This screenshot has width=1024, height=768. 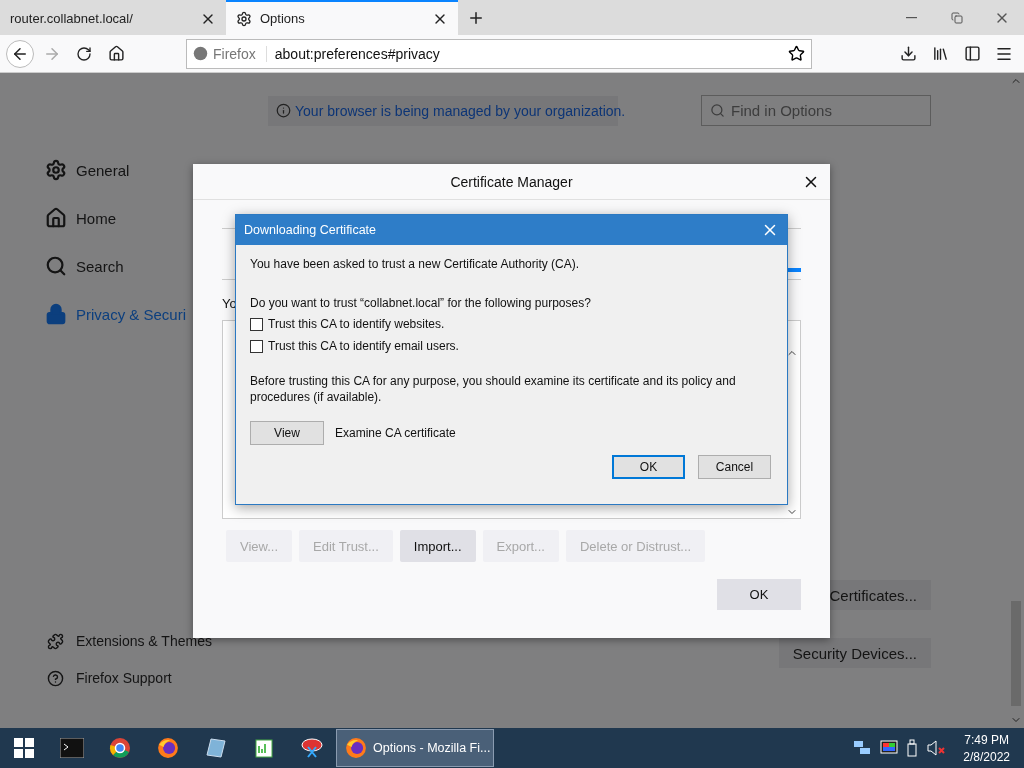 What do you see at coordinates (363, 346) in the screenshot?
I see `checkbox-label: Trust this CA to identify email users.` at bounding box center [363, 346].